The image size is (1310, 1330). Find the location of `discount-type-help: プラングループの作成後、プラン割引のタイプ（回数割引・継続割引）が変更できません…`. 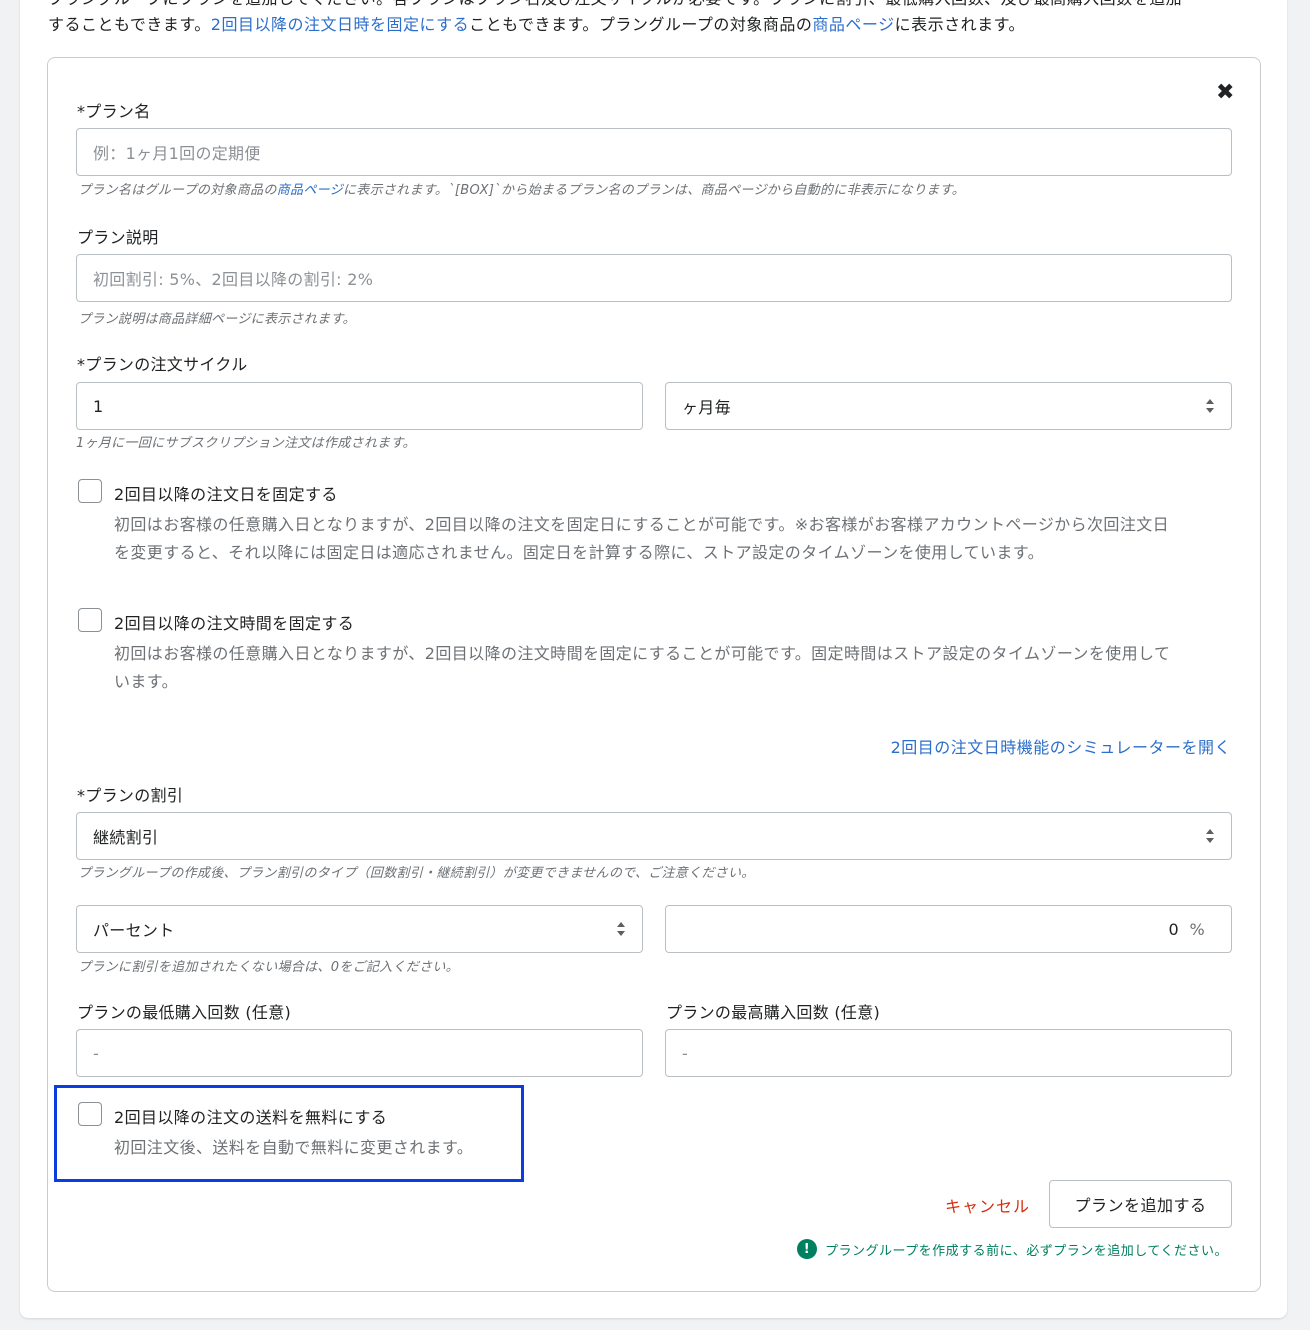

discount-type-help: プラングループの作成後、プラン割引のタイプ（回数割引・継続割引）が変更できません… is located at coordinates (416, 873).